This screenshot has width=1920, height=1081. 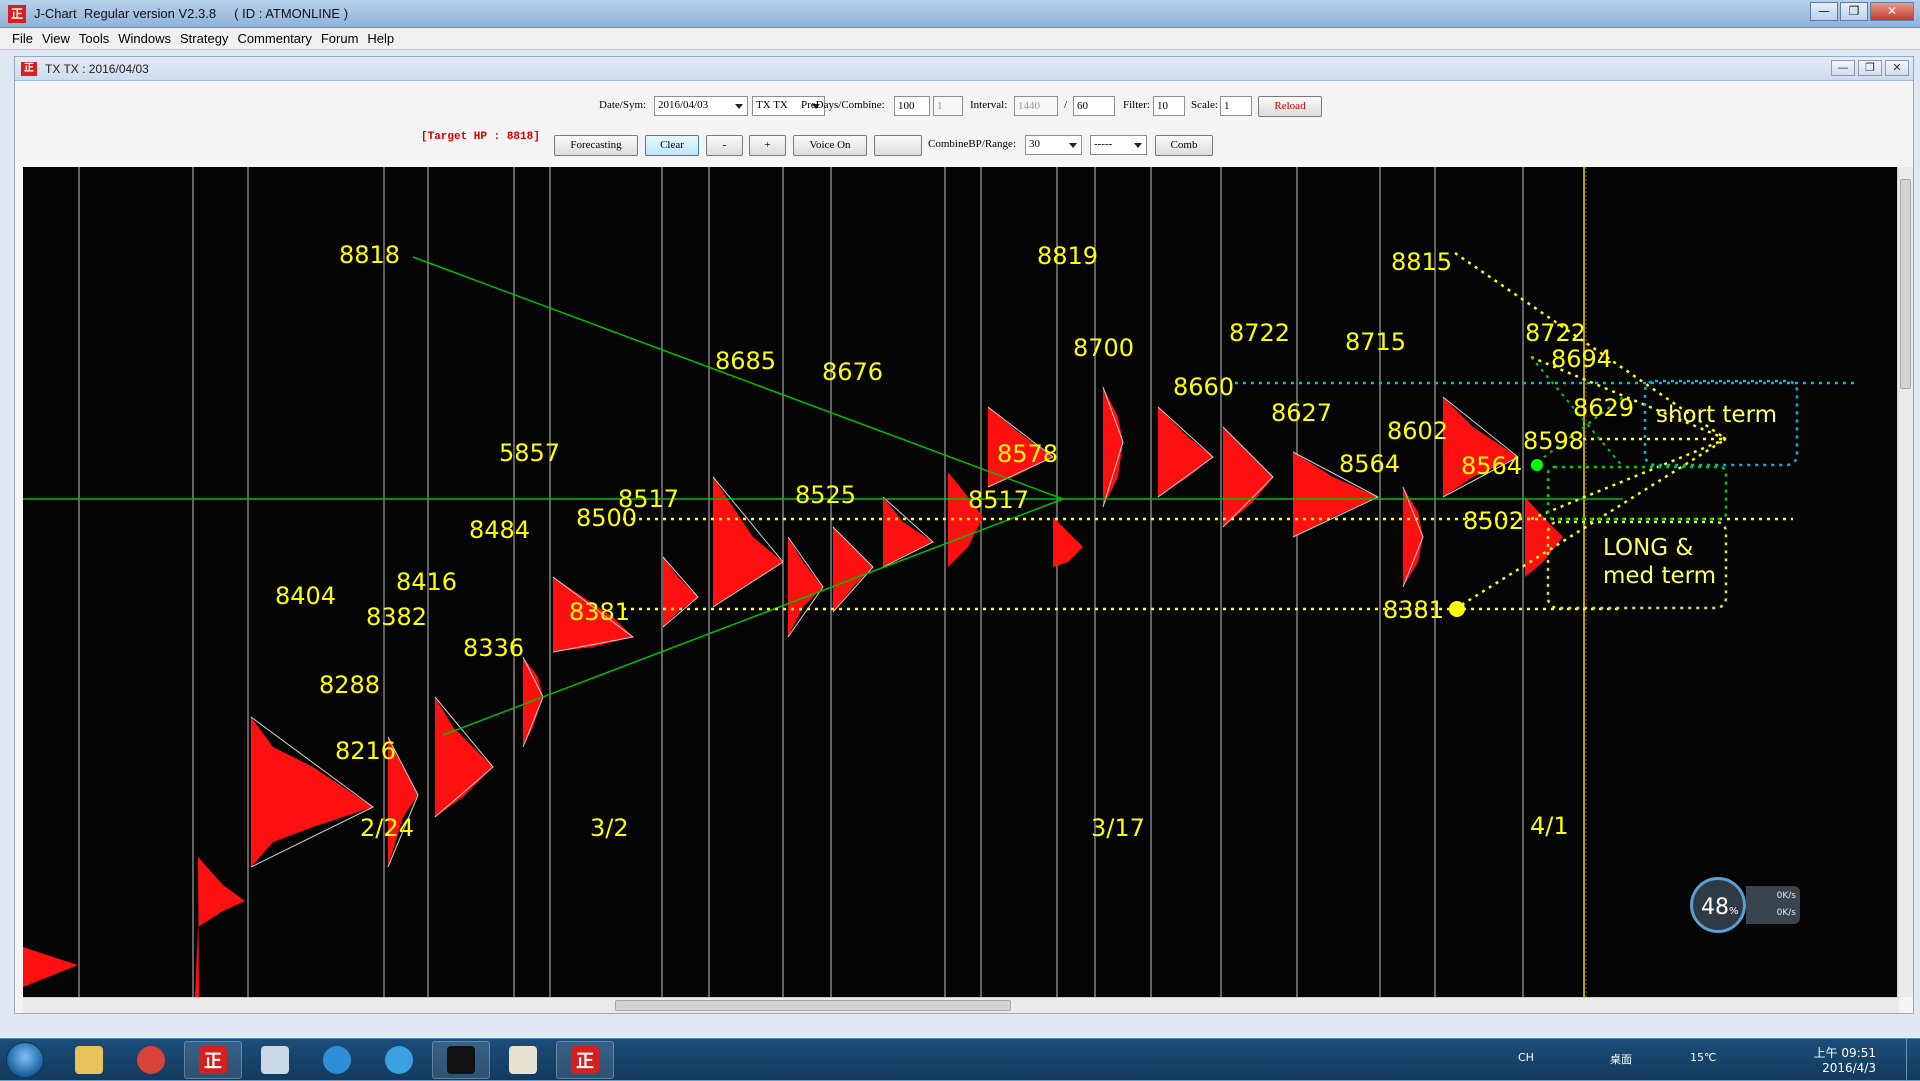 What do you see at coordinates (1553, 441) in the screenshot?
I see `price-label: 8598` at bounding box center [1553, 441].